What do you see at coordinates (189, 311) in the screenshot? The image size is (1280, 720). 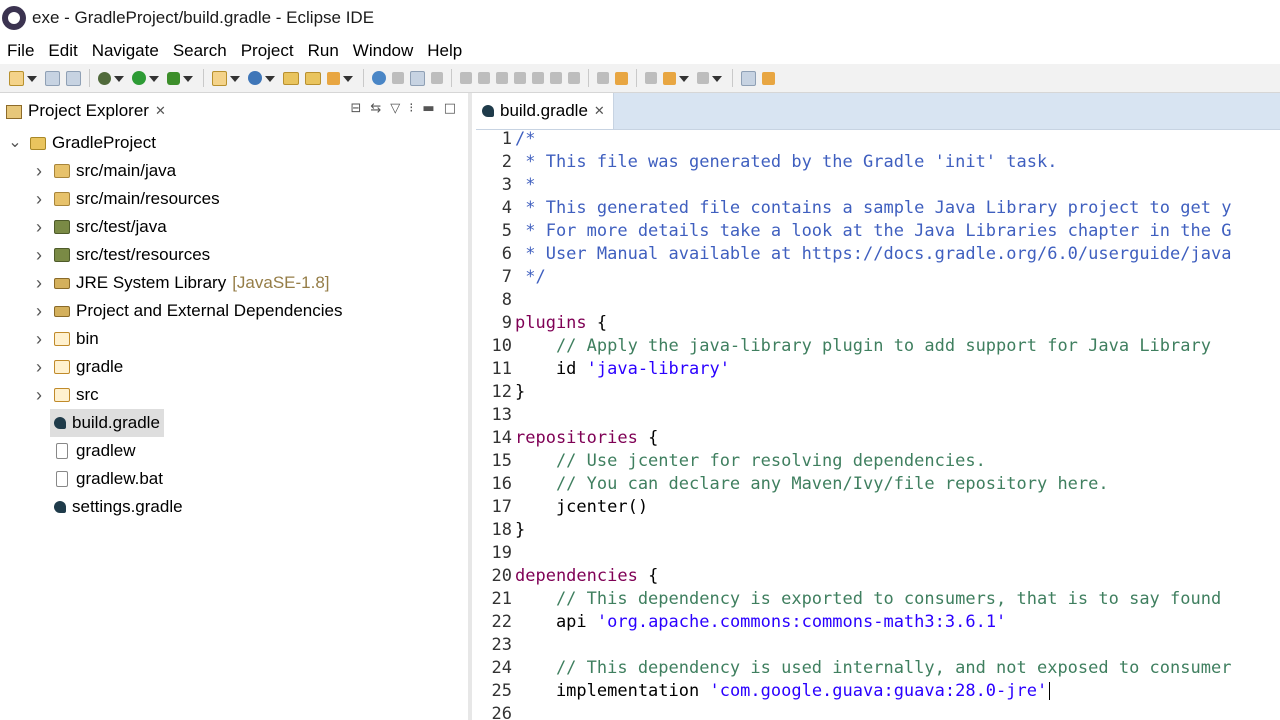 I see `tree-item: › Project and External Dependencies` at bounding box center [189, 311].